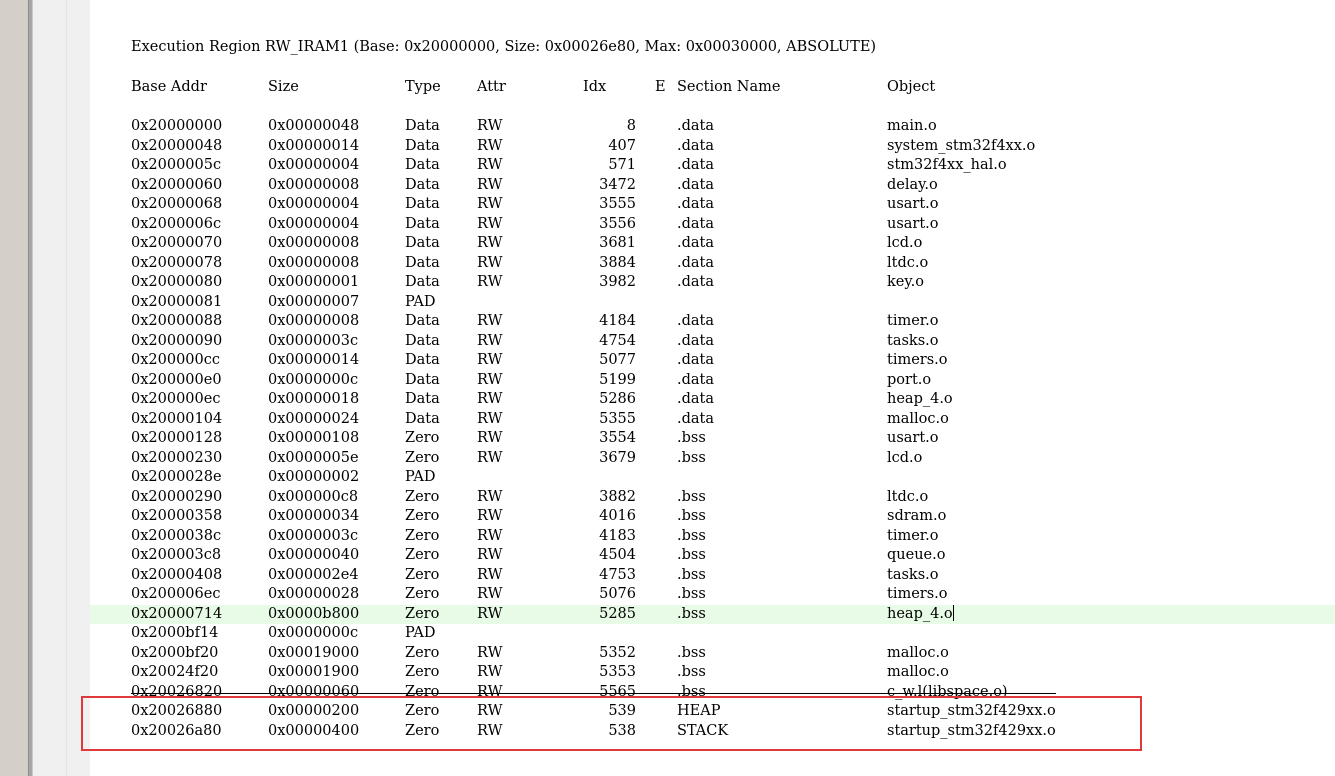 Image resolution: width=1335 pixels, height=776 pixels. Describe the element at coordinates (314, 555) in the screenshot. I see `cell-size: 0x00000040` at that location.